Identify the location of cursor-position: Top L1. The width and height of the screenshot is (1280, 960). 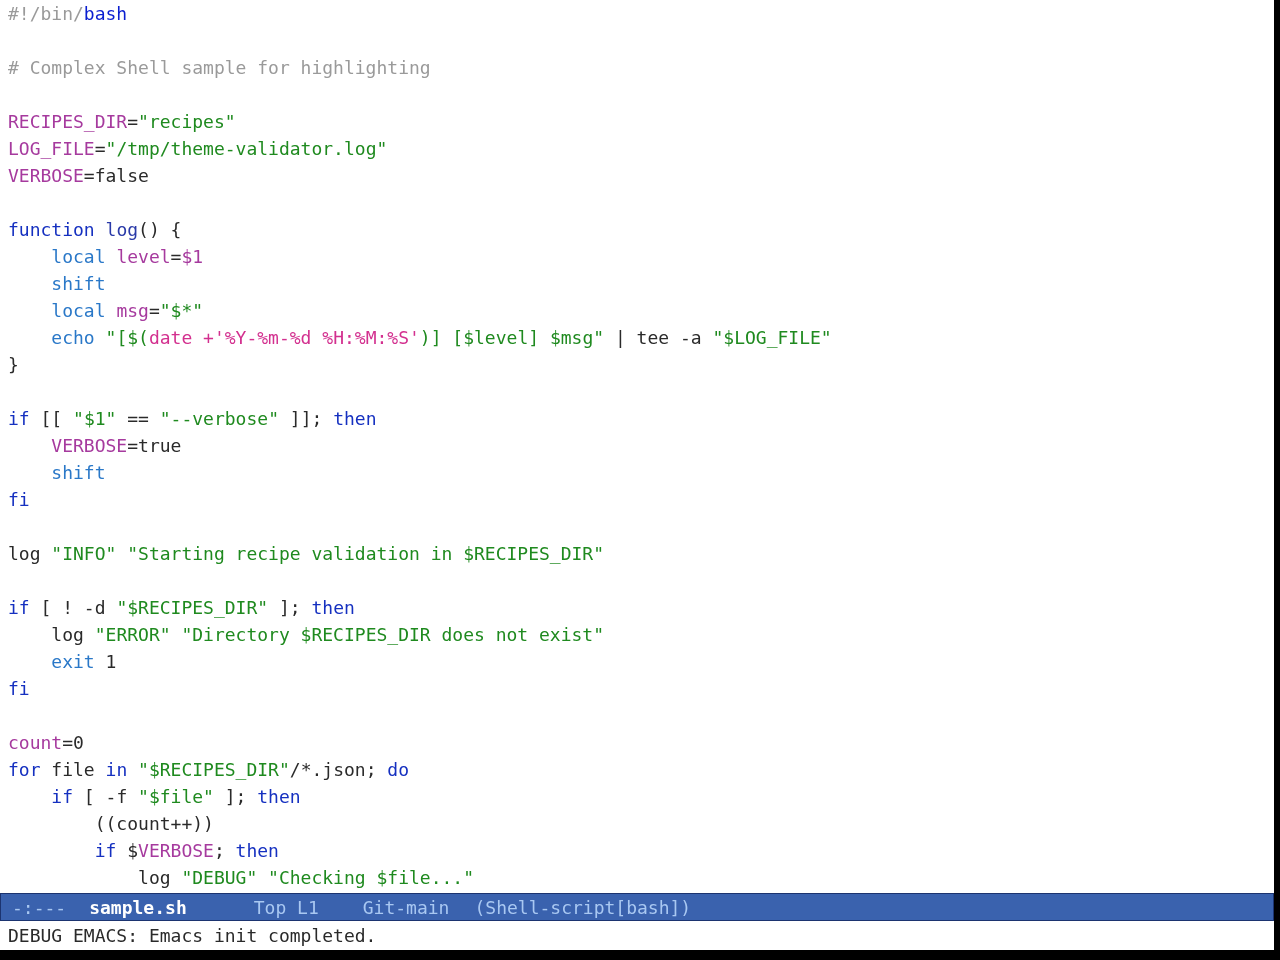
(286, 907).